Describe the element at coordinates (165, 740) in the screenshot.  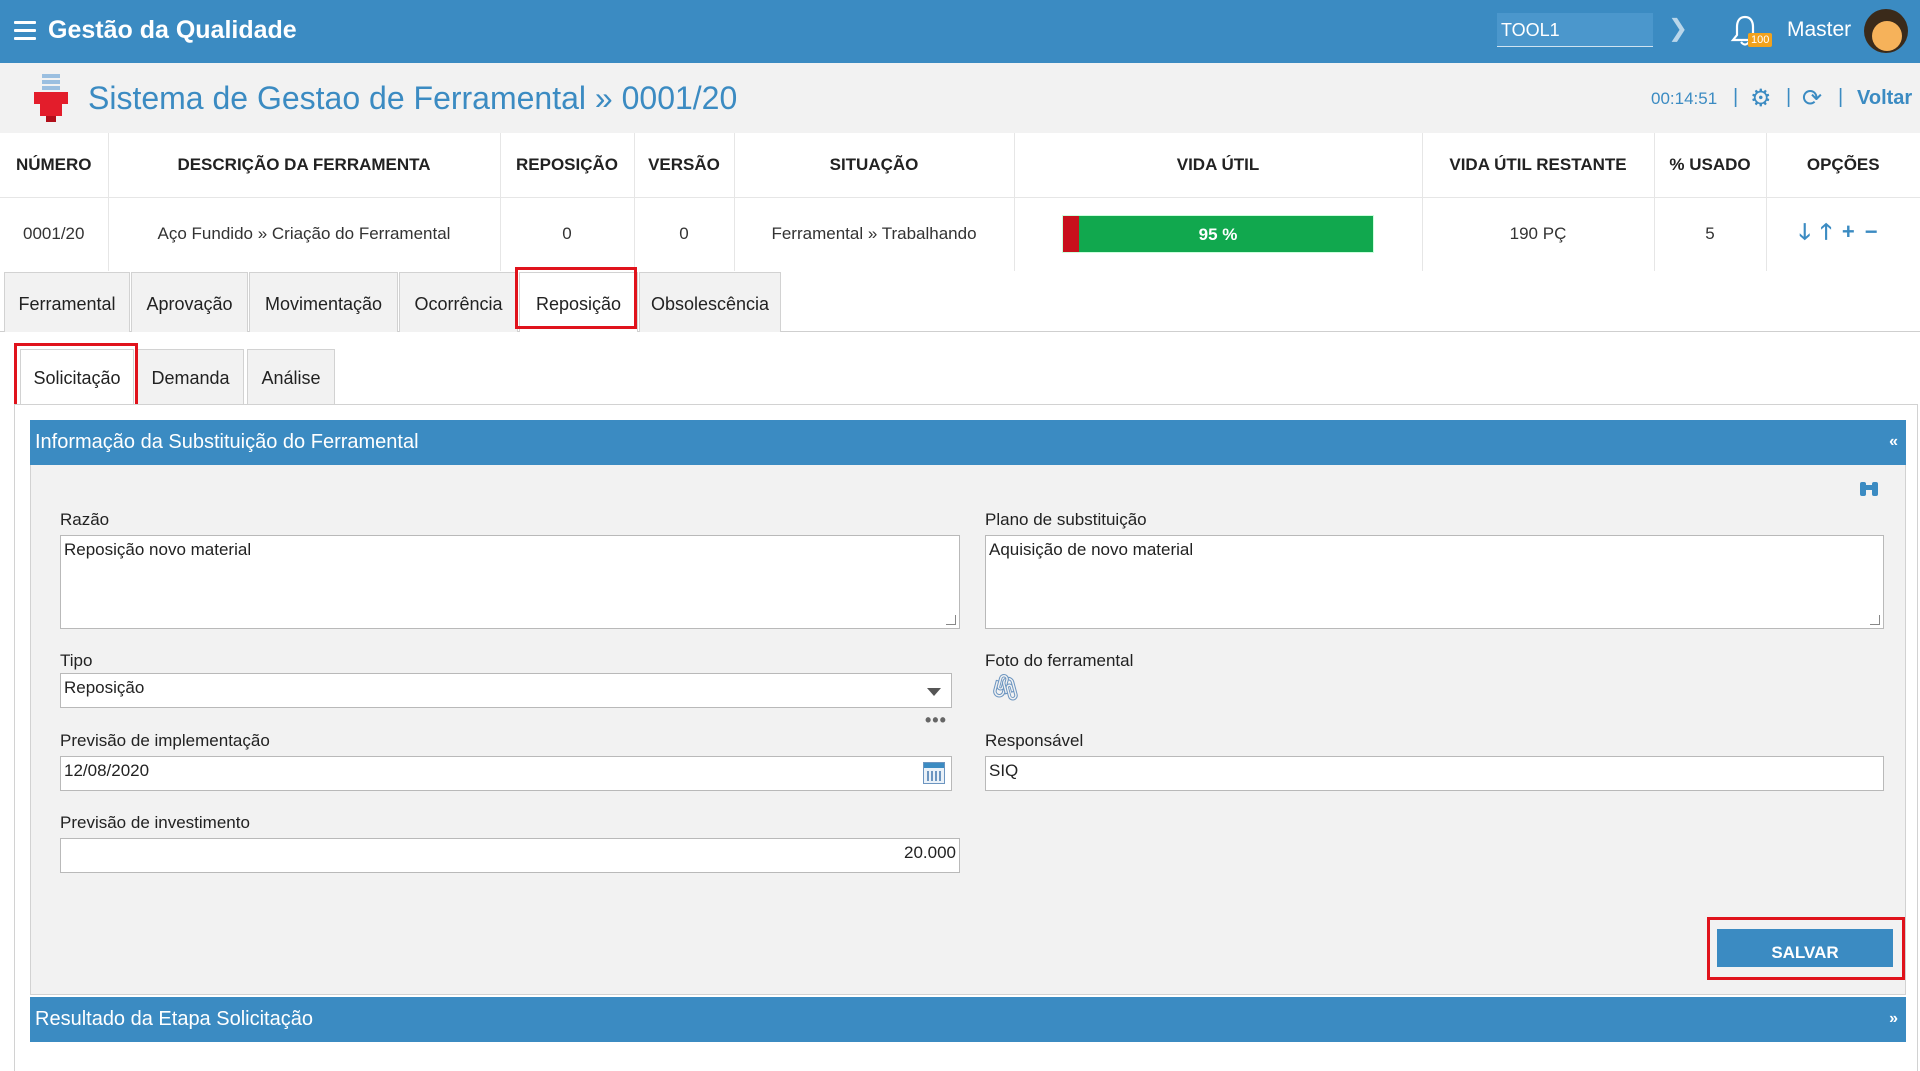
I see `previsao-implementacao-label: Previsão de implementação` at that location.